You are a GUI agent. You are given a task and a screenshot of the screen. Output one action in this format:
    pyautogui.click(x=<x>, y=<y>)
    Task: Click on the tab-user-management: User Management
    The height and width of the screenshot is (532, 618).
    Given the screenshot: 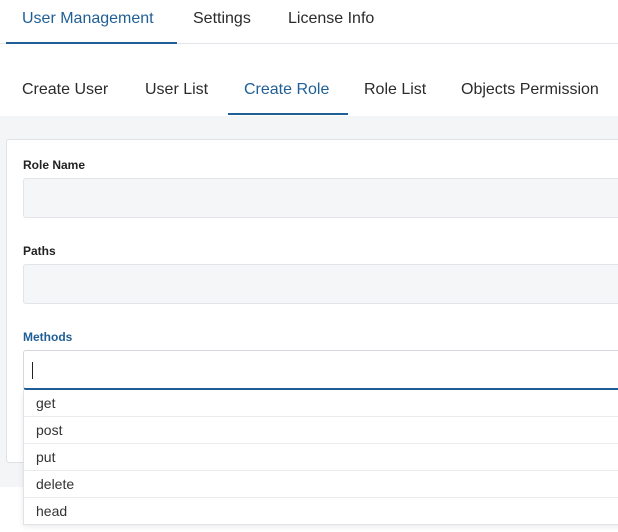 What is the action you would take?
    pyautogui.click(x=91, y=22)
    